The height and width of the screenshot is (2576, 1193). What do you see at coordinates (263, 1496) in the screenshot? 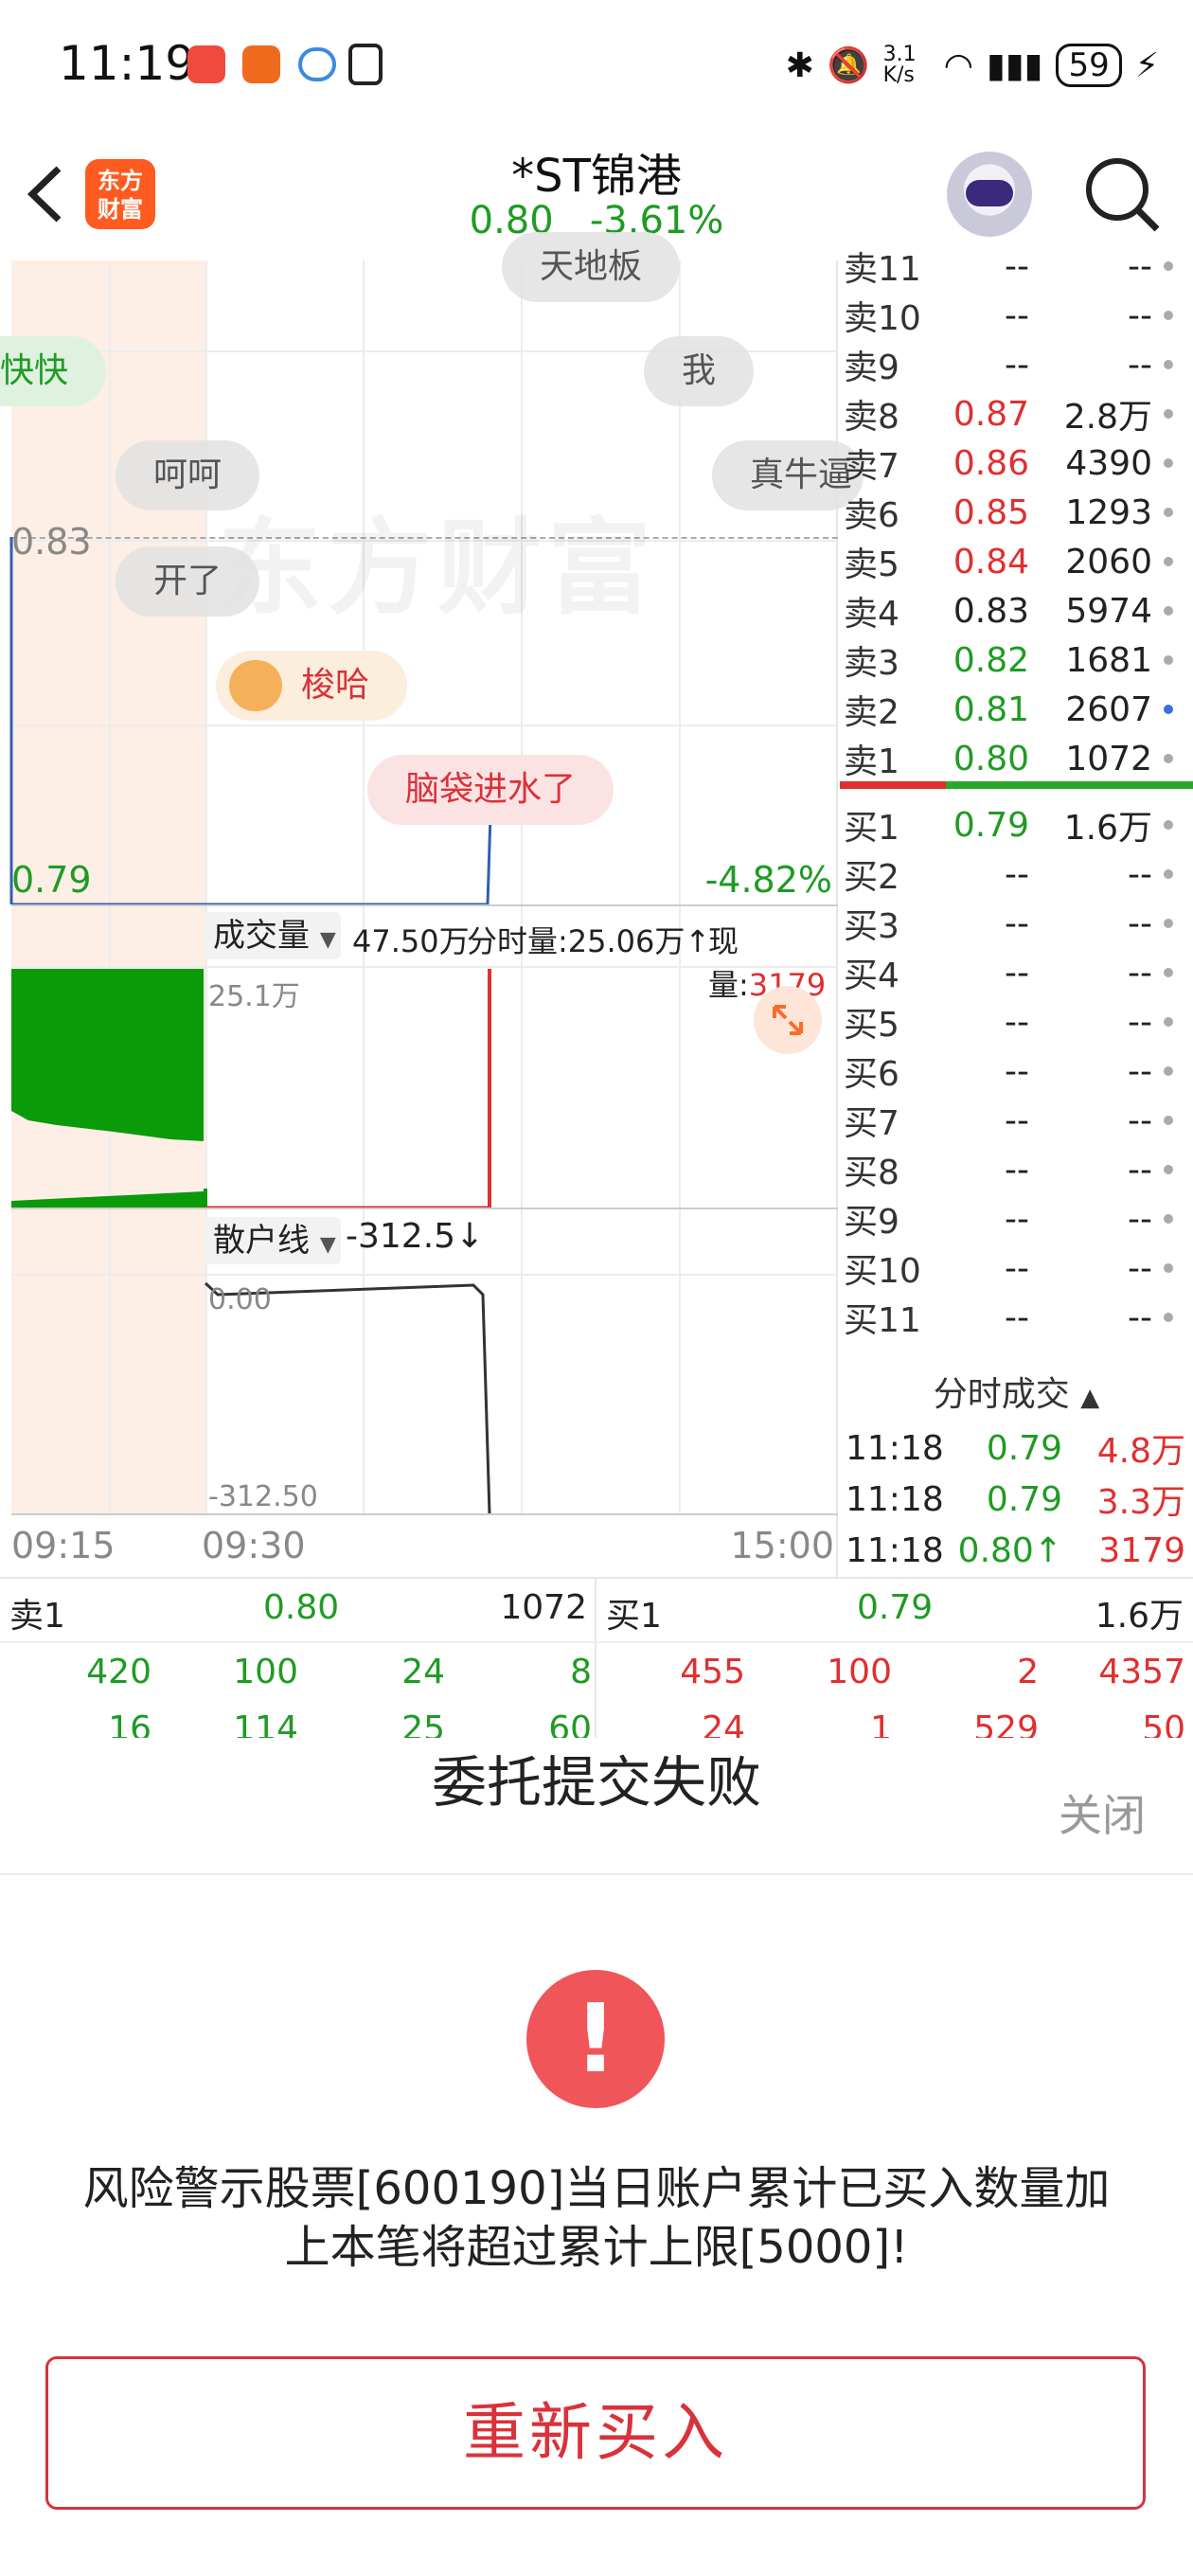
I see `retail-axis-bottom: -312.50` at bounding box center [263, 1496].